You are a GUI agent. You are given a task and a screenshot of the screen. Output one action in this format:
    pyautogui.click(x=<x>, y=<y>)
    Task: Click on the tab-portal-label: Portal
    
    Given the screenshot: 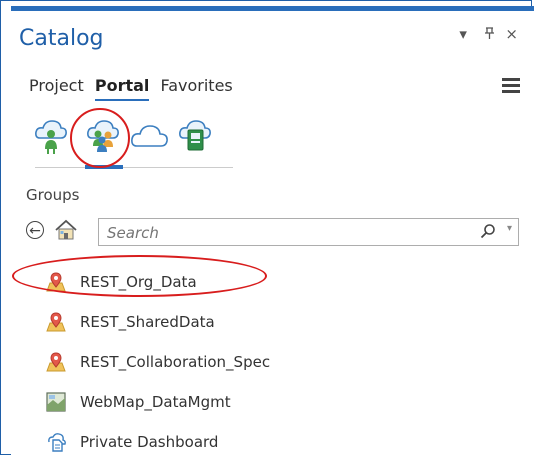 What is the action you would take?
    pyautogui.click(x=122, y=85)
    